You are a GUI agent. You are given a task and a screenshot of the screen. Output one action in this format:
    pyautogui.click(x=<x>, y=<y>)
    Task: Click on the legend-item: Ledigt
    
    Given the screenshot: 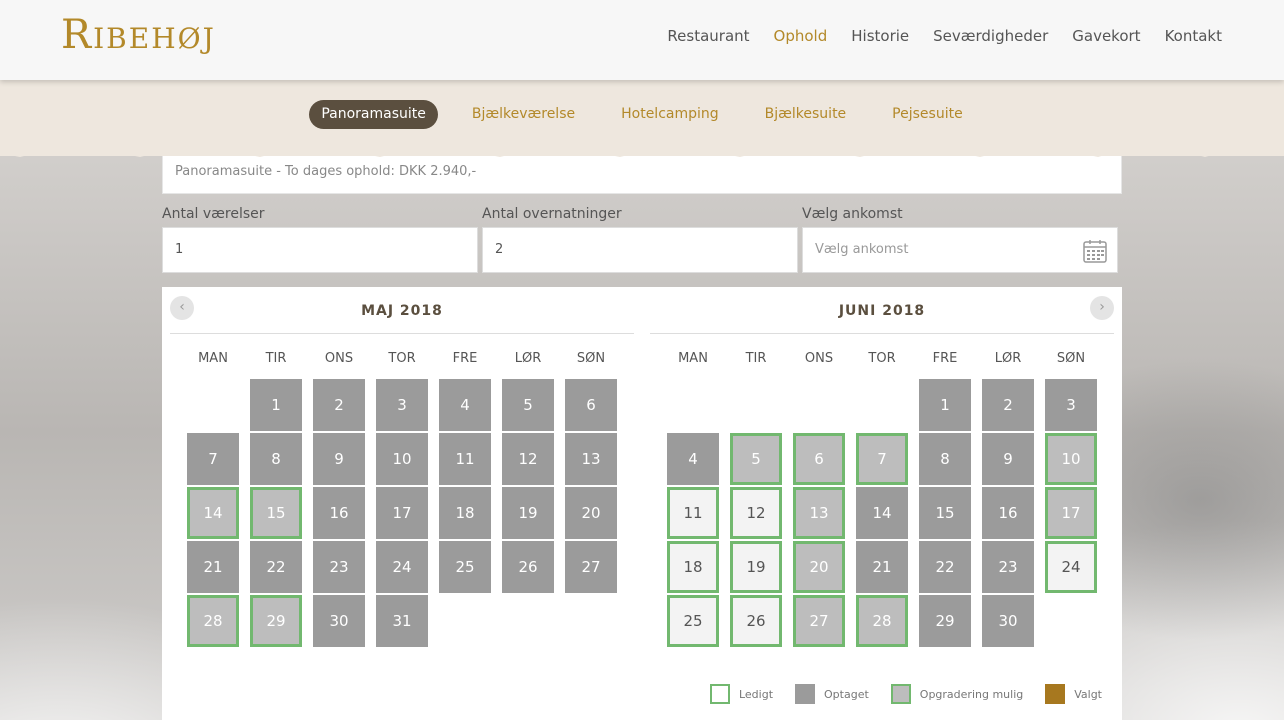 What is the action you would take?
    pyautogui.click(x=741, y=694)
    